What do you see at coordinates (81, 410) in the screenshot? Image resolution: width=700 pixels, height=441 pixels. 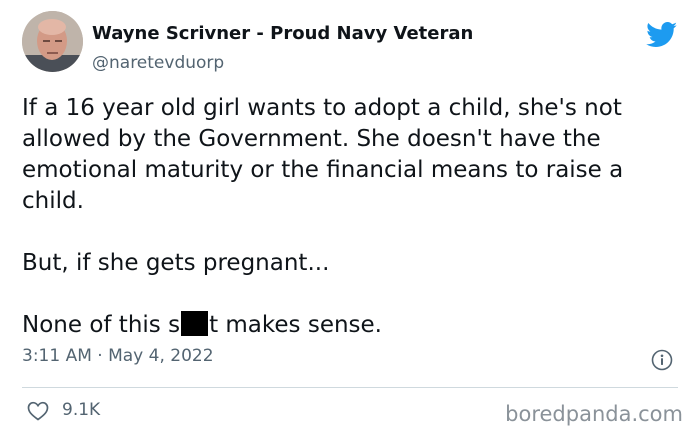 I see `like-count: 9.1K` at bounding box center [81, 410].